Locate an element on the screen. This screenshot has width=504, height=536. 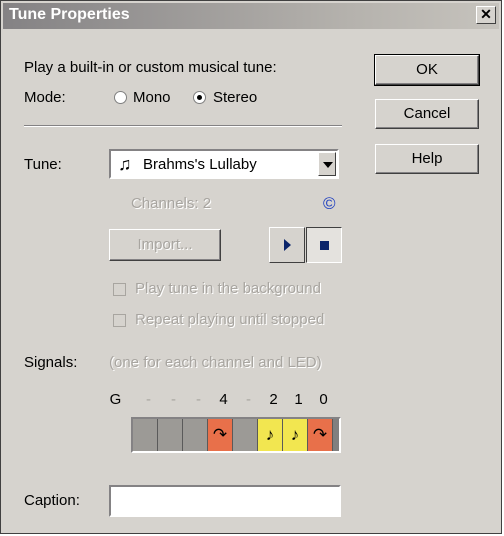
tune-selected-value: Brahms's Lullaby is located at coordinates (200, 164).